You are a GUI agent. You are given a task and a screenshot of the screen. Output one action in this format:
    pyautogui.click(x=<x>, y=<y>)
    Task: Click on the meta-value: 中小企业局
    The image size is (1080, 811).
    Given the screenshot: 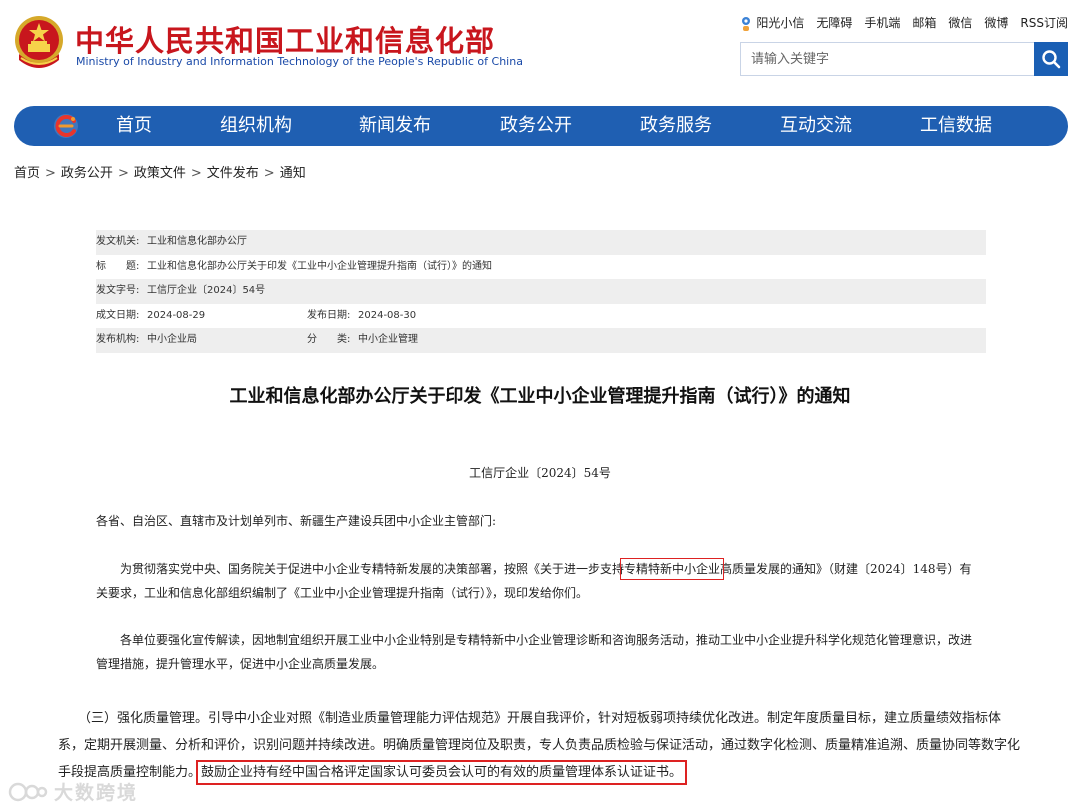 What is the action you would take?
    pyautogui.click(x=172, y=339)
    